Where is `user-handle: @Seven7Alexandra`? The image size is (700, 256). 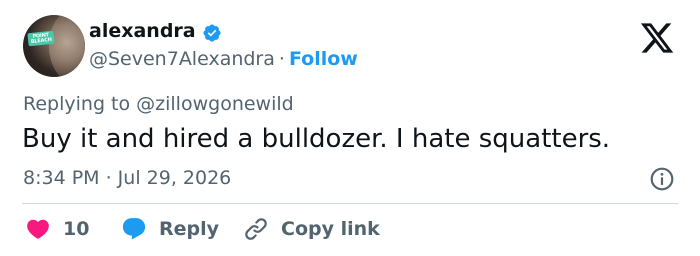
user-handle: @Seven7Alexandra is located at coordinates (182, 59).